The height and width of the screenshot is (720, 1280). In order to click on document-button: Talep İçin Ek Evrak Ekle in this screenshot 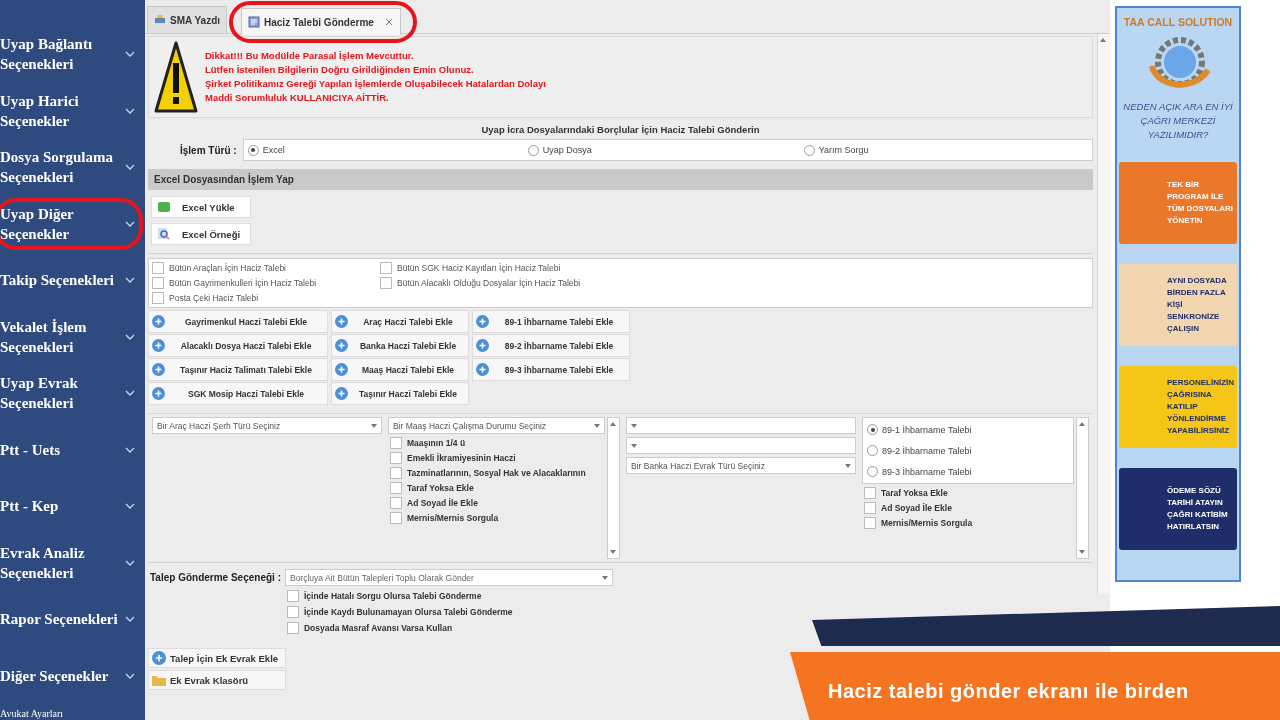, I will do `click(217, 658)`.